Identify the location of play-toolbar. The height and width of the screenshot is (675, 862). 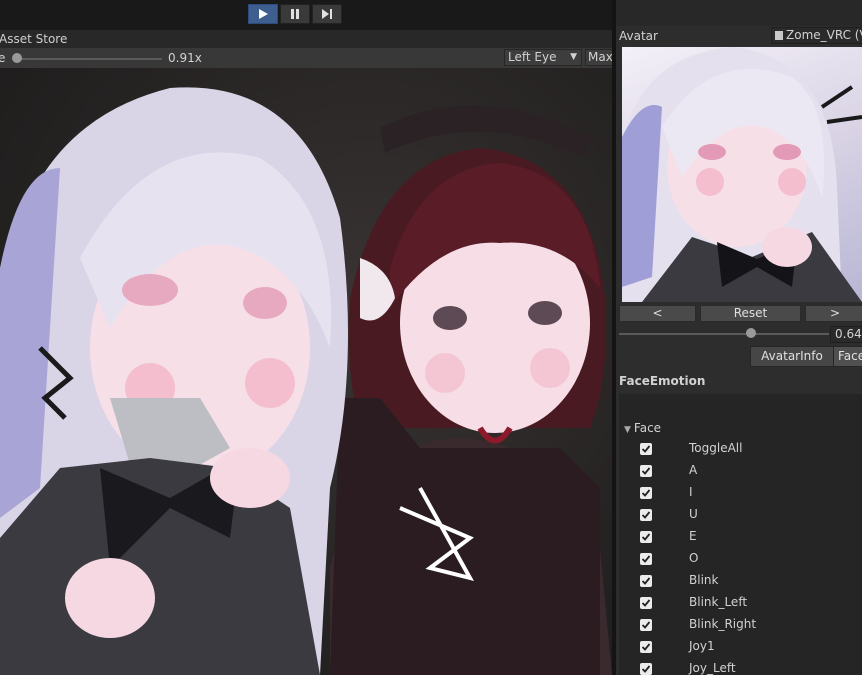
(306, 15).